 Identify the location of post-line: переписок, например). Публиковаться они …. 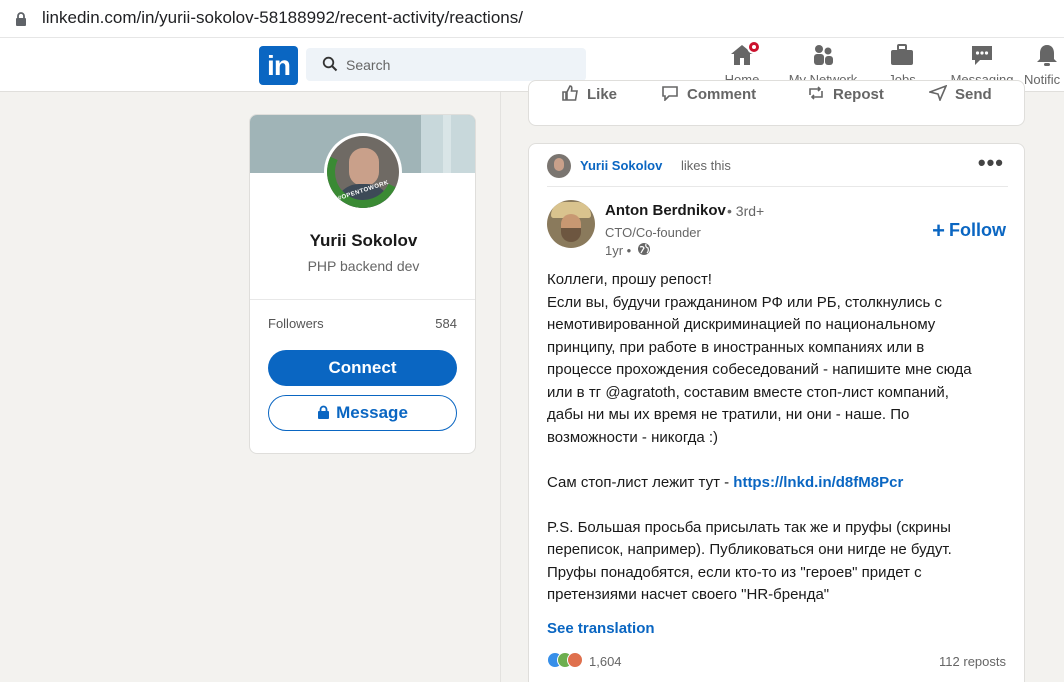
(749, 549).